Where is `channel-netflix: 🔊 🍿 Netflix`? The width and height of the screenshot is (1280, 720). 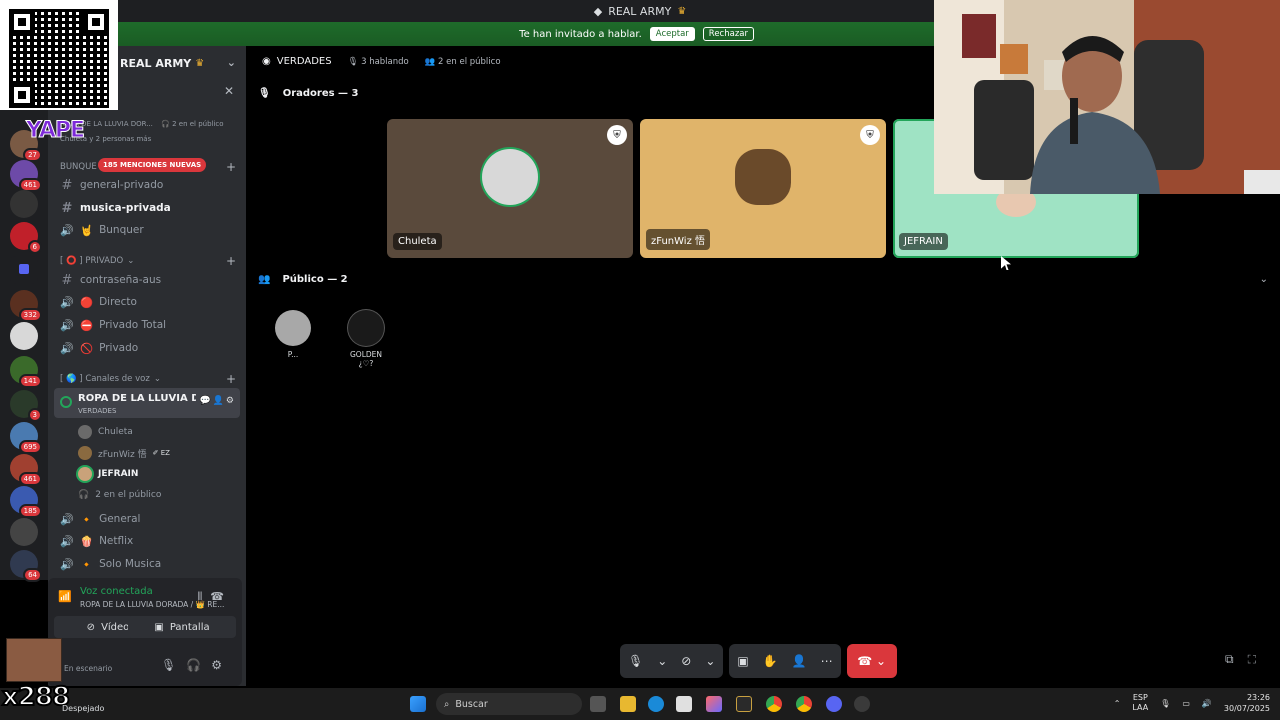 channel-netflix: 🔊 🍿 Netflix is located at coordinates (147, 541).